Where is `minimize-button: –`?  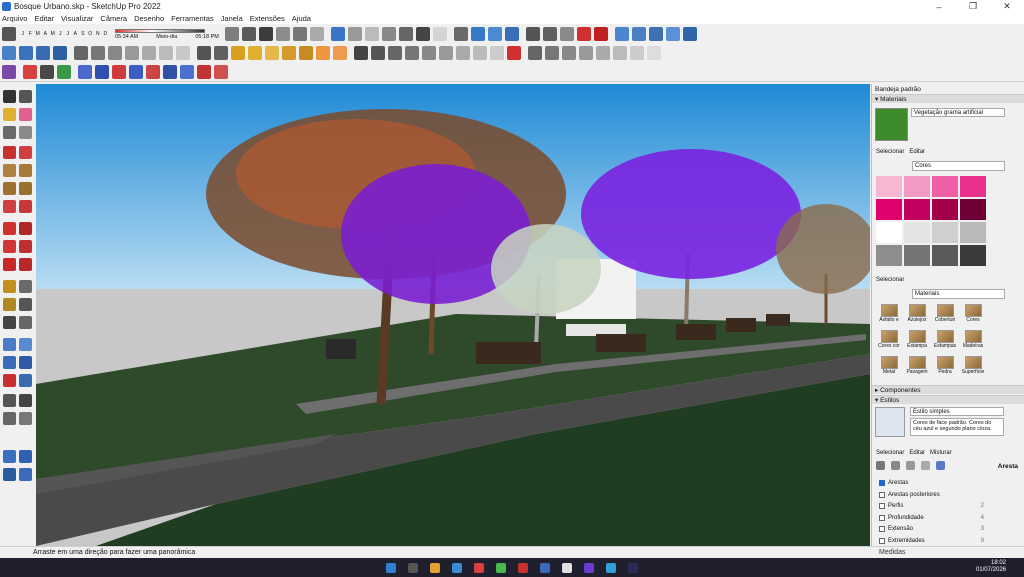 minimize-button: – is located at coordinates (939, 6).